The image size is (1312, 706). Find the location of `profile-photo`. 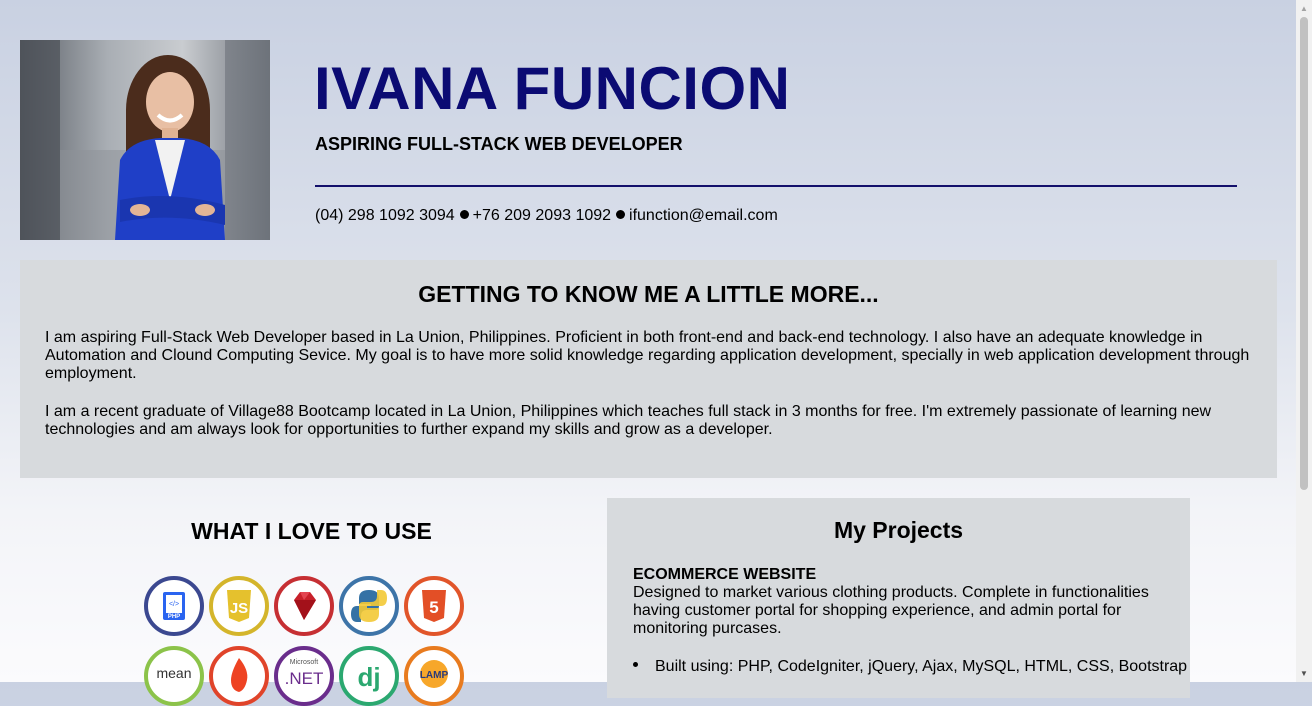

profile-photo is located at coordinates (145, 140).